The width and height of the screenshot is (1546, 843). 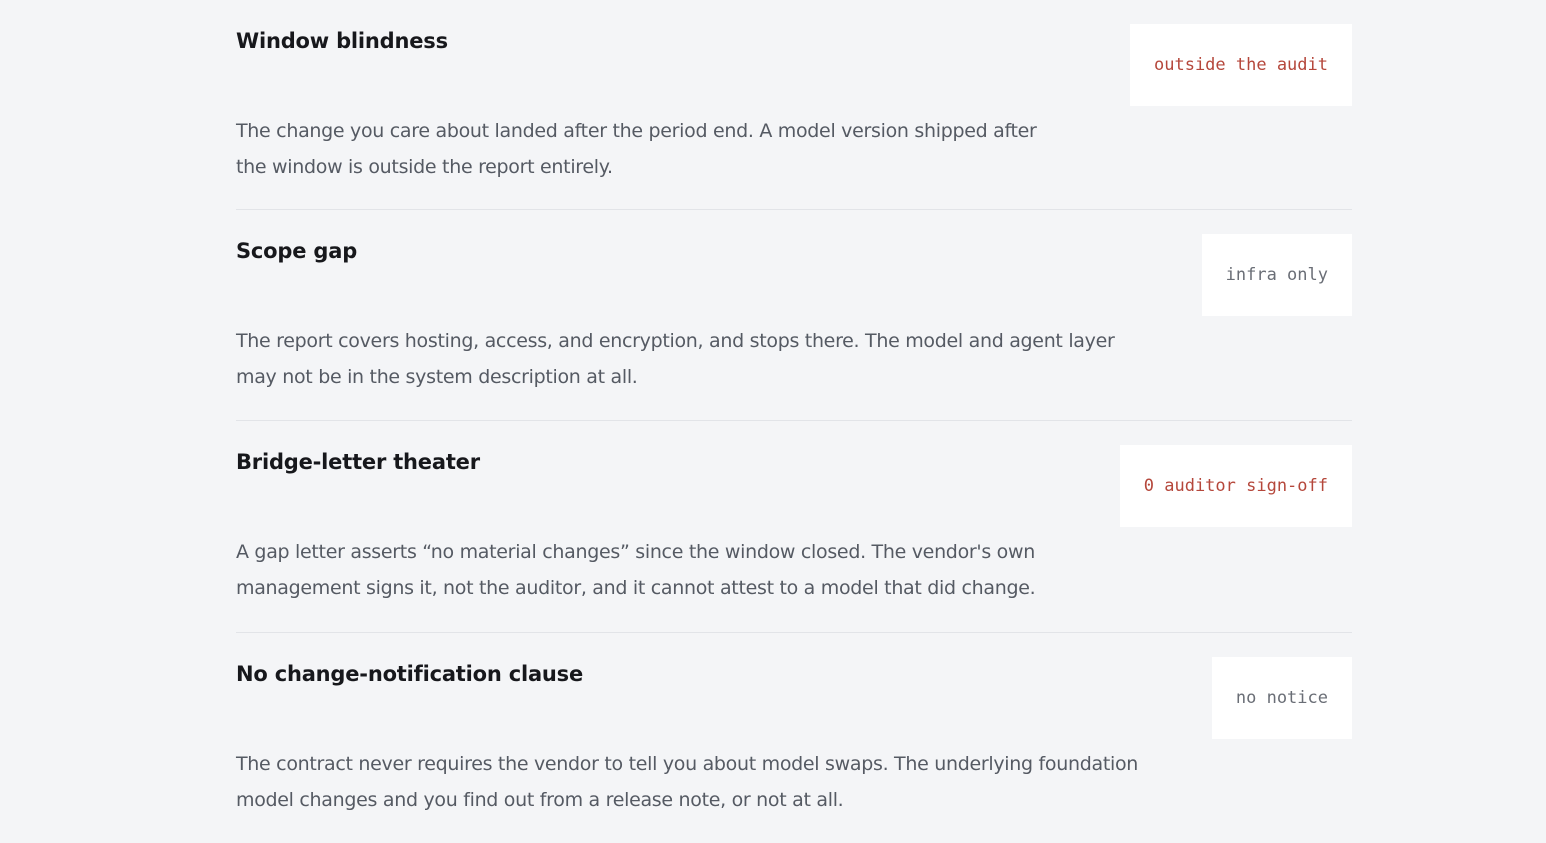 I want to click on status-badge: infra only, so click(x=1276, y=275).